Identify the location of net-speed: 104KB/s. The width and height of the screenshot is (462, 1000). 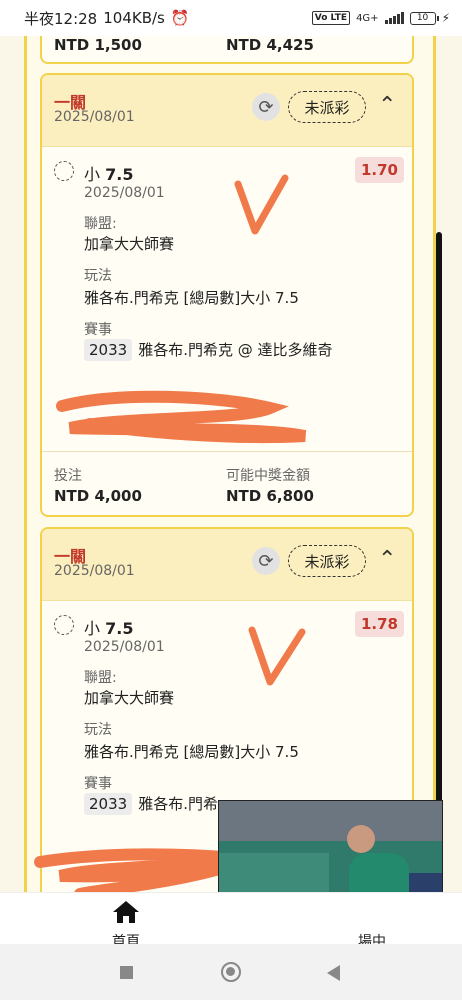
(134, 18).